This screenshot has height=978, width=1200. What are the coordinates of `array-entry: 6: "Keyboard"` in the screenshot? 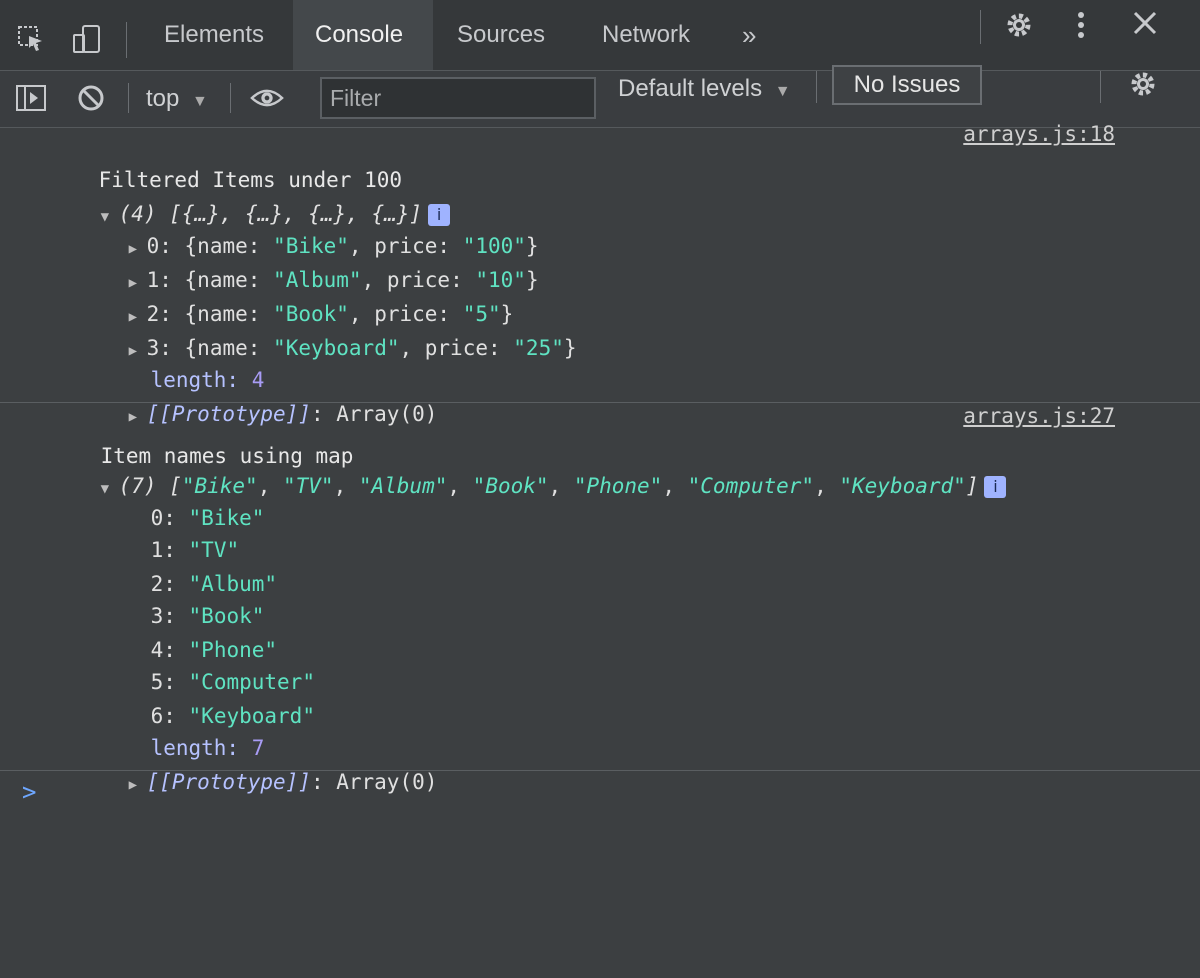 It's located at (207, 698).